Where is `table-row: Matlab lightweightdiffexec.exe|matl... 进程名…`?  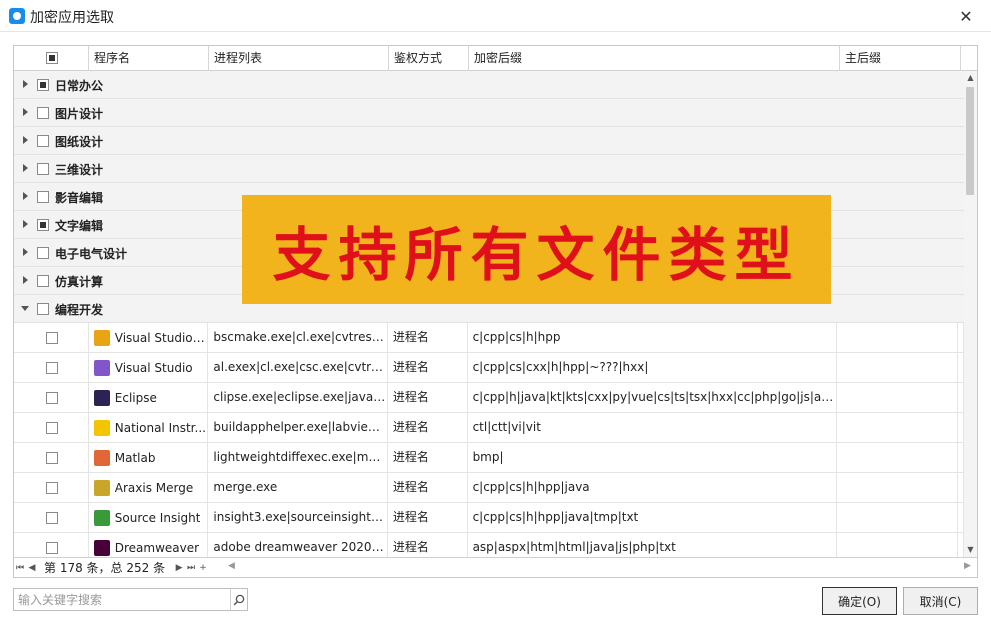 table-row: Matlab lightweightdiffexec.exe|matl... 进程名… is located at coordinates (489, 458).